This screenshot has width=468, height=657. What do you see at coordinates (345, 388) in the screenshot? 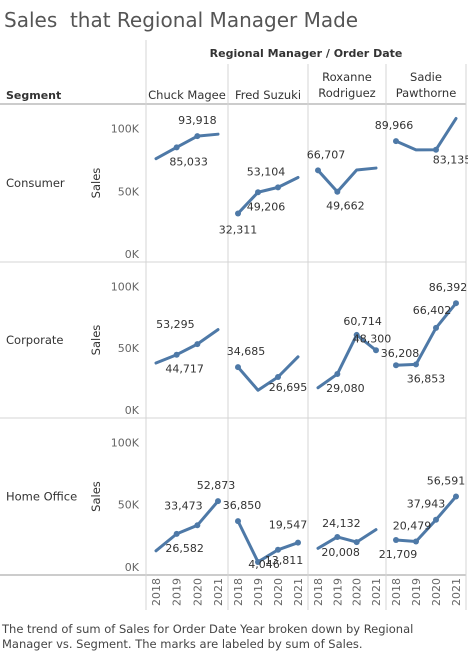
I see `data-label: 29,080` at bounding box center [345, 388].